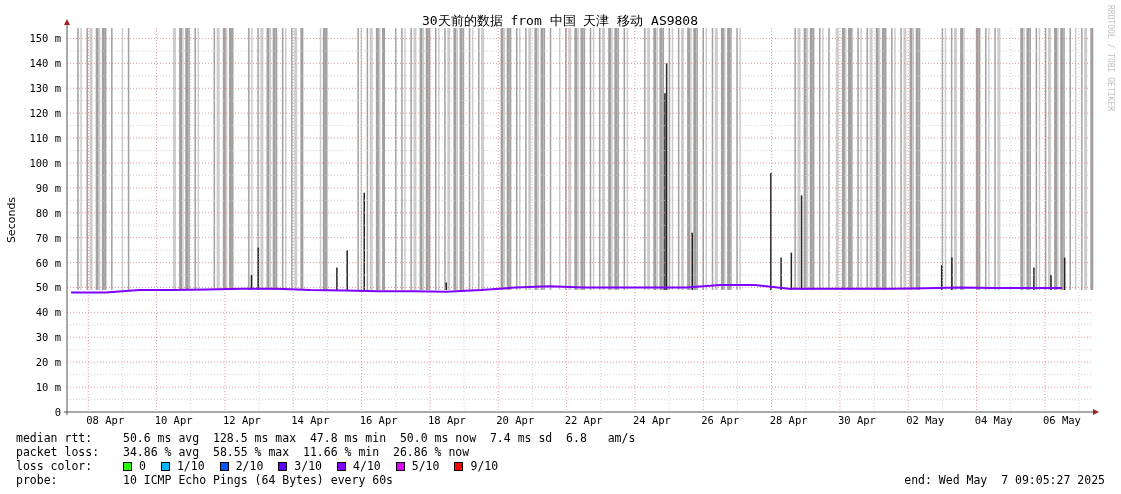  Describe the element at coordinates (651, 420) in the screenshot. I see `x-tick-label: 24 Apr` at that location.